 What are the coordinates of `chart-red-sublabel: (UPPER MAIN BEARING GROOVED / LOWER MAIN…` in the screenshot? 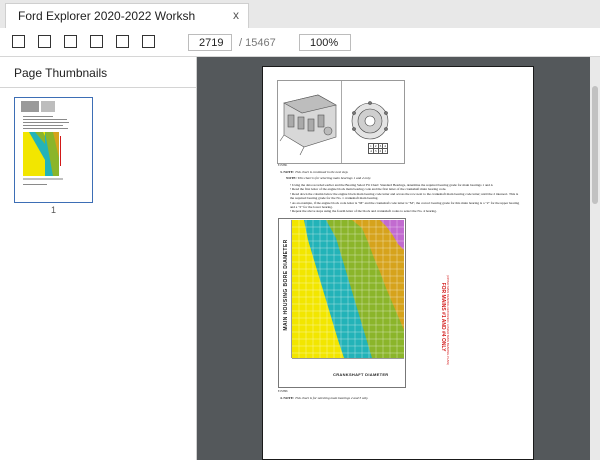 It's located at (448, 320).